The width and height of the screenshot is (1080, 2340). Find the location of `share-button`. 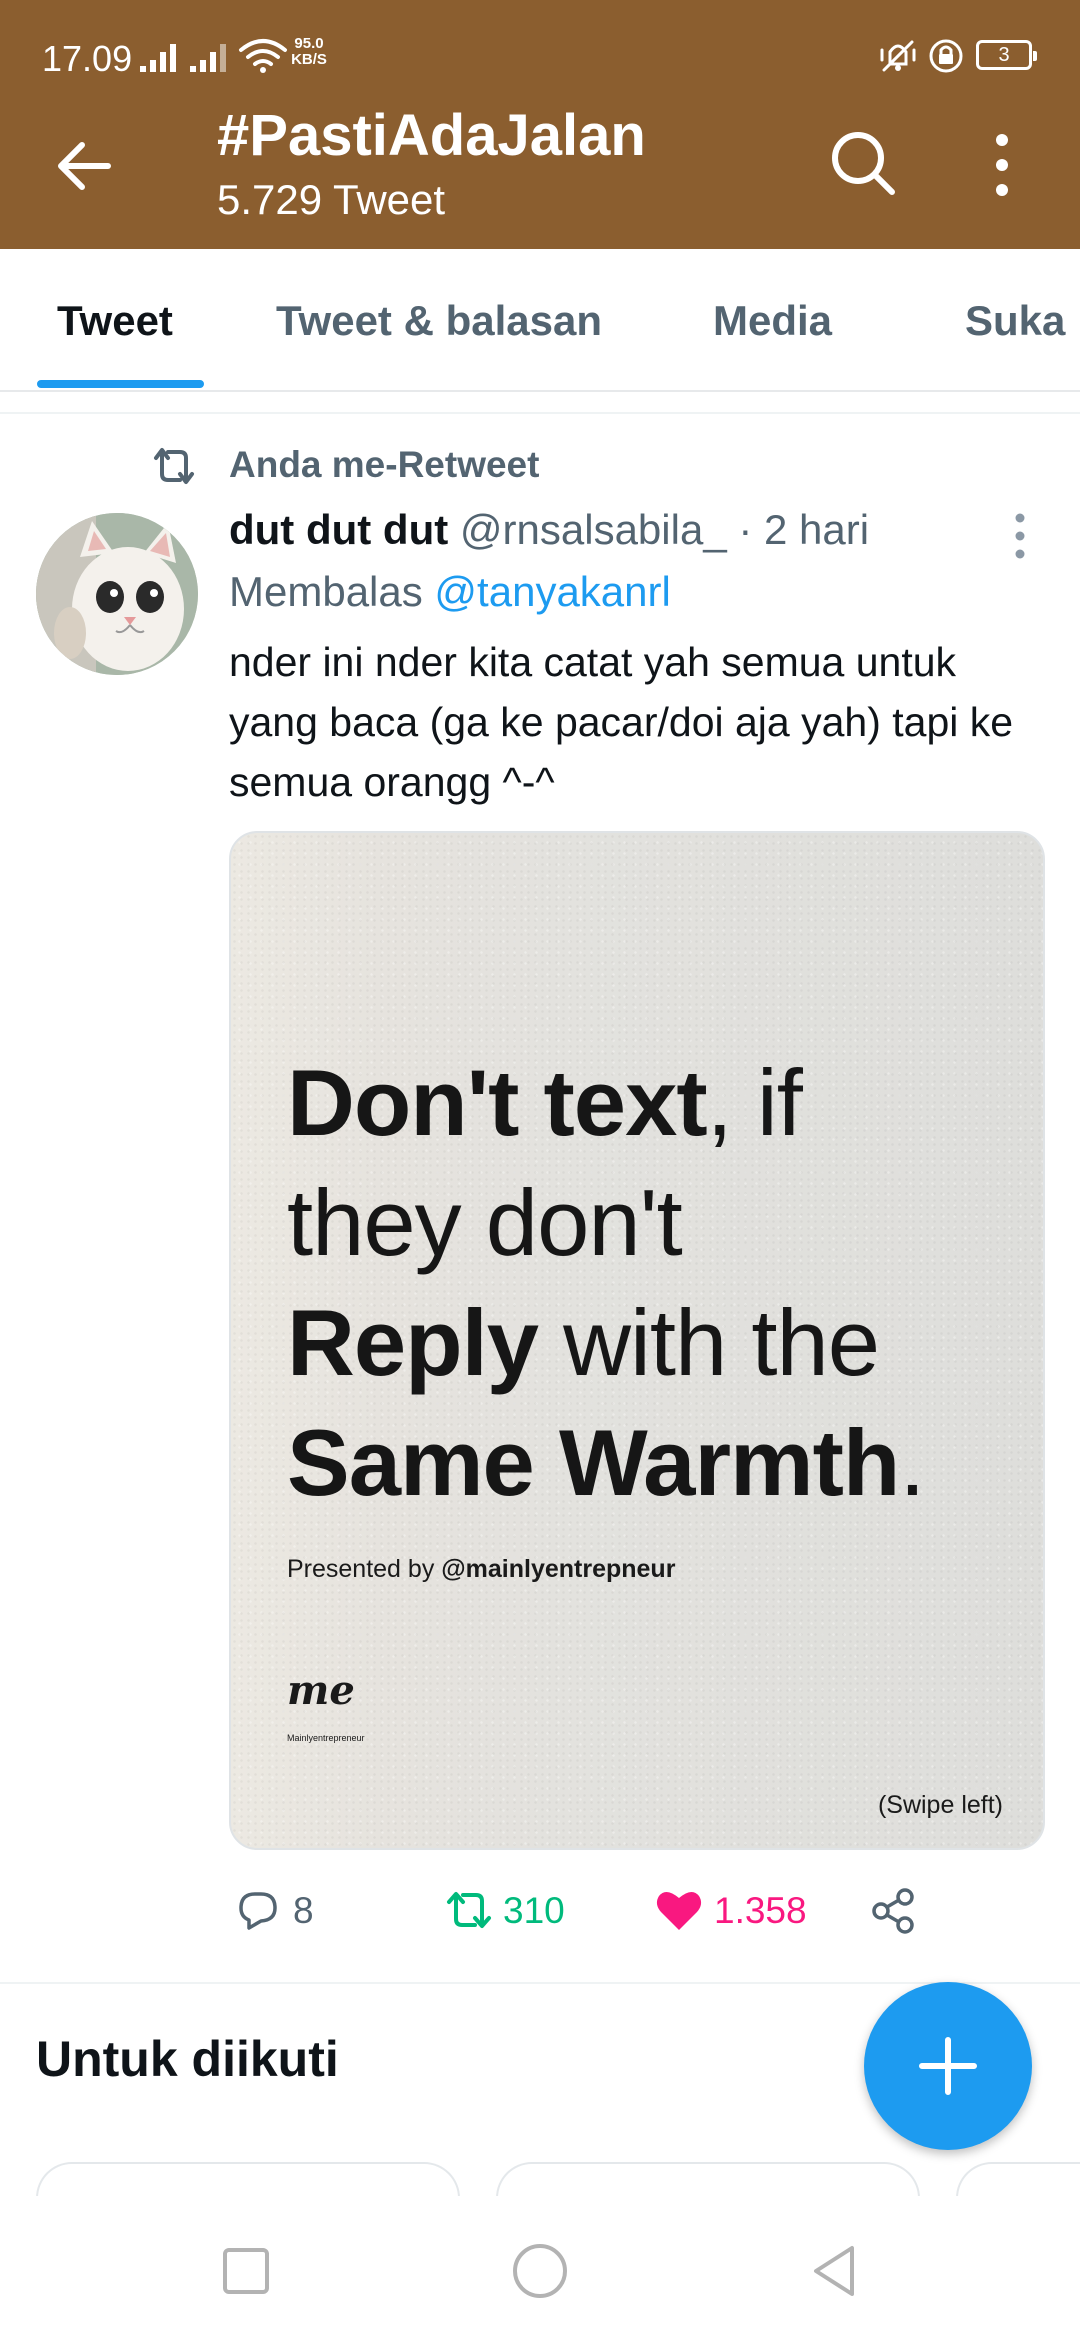

share-button is located at coordinates (899, 1911).